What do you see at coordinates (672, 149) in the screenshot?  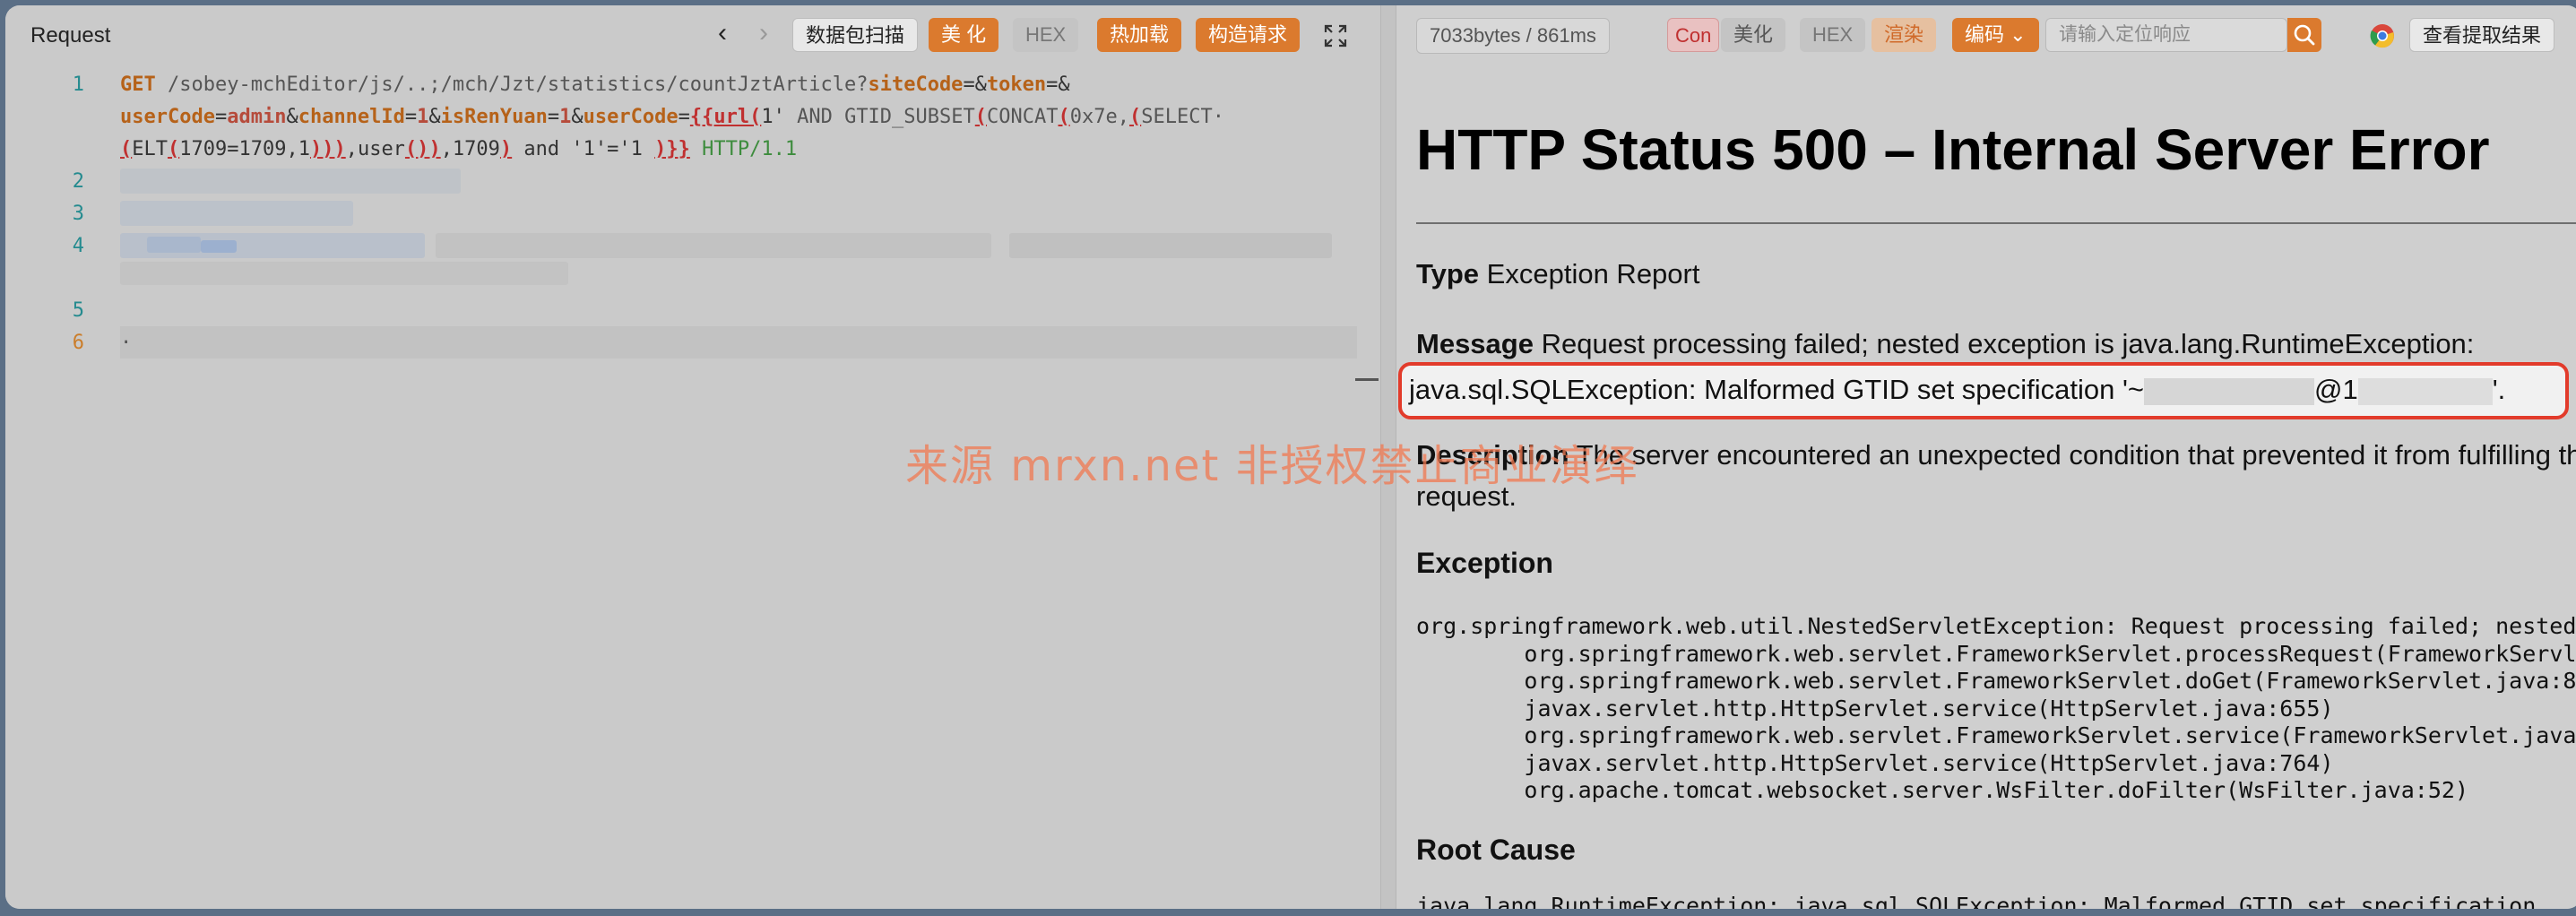 I see `template-close: )}}` at bounding box center [672, 149].